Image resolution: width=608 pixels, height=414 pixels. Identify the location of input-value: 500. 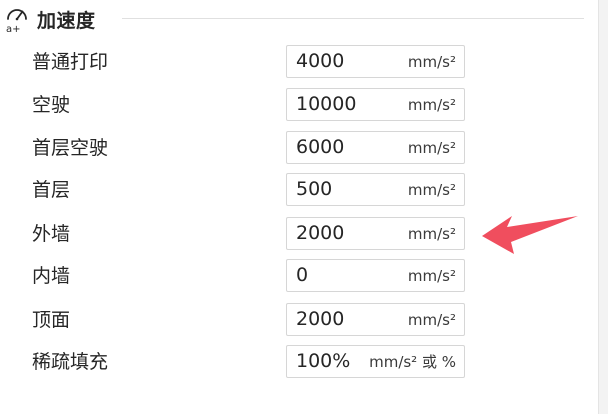
(314, 189).